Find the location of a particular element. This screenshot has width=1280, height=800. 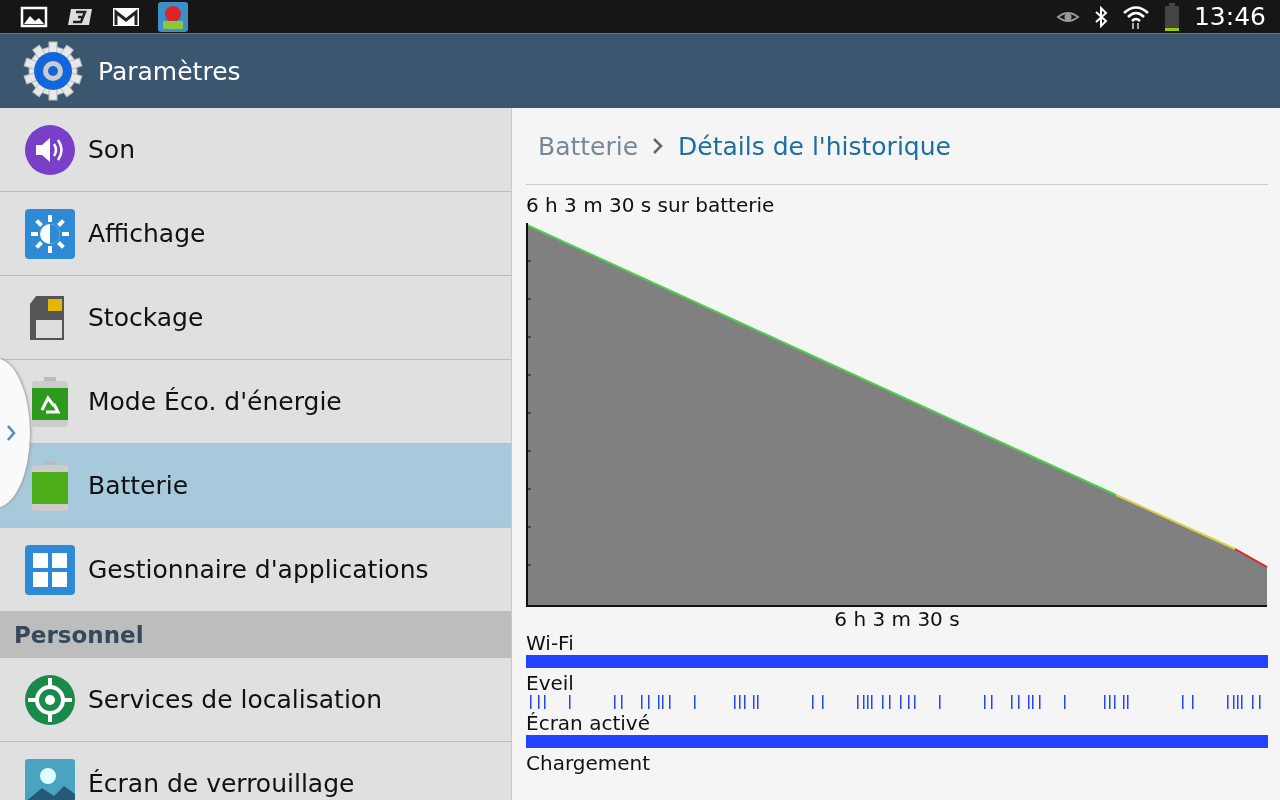

location-icon is located at coordinates (50, 699).